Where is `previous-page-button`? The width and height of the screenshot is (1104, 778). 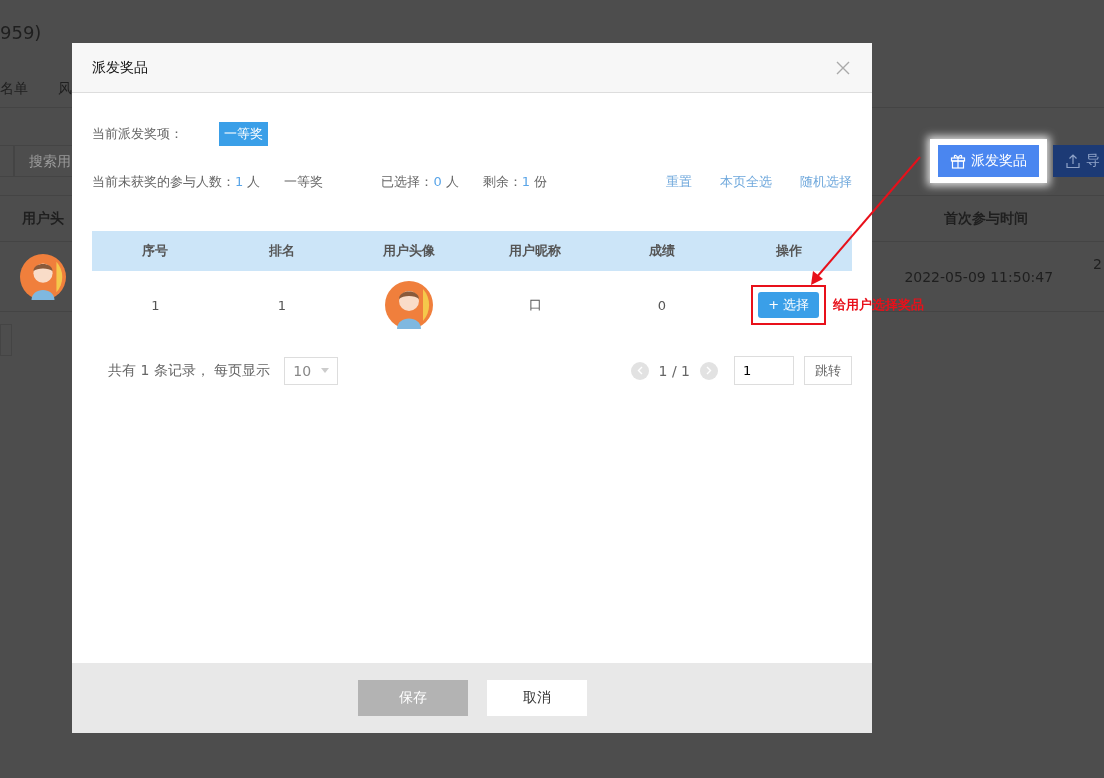
previous-page-button is located at coordinates (639, 370).